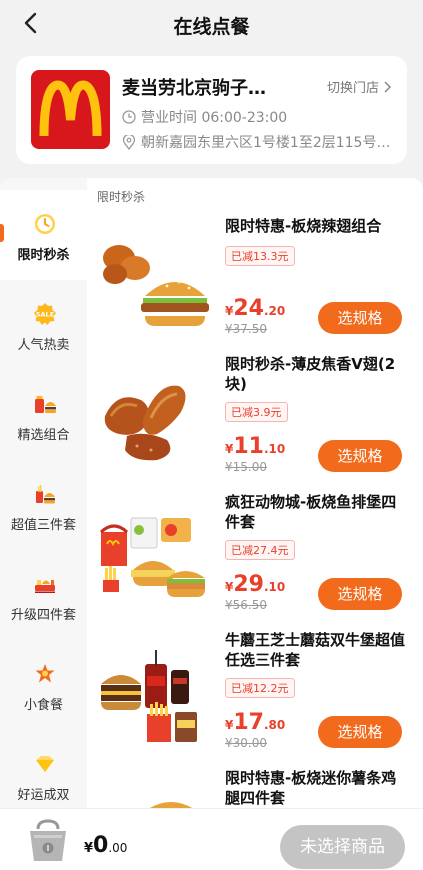 This screenshot has width=423, height=870. What do you see at coordinates (43, 255) in the screenshot?
I see `sidebar-item-label: 限时秒杀` at bounding box center [43, 255].